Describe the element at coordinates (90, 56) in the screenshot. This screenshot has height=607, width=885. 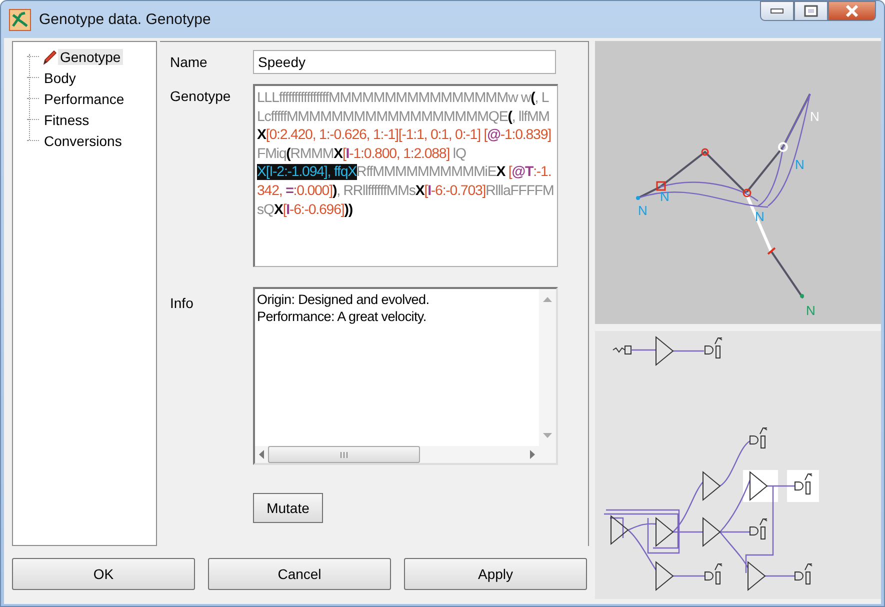
I see `tree-item: Genotype` at that location.